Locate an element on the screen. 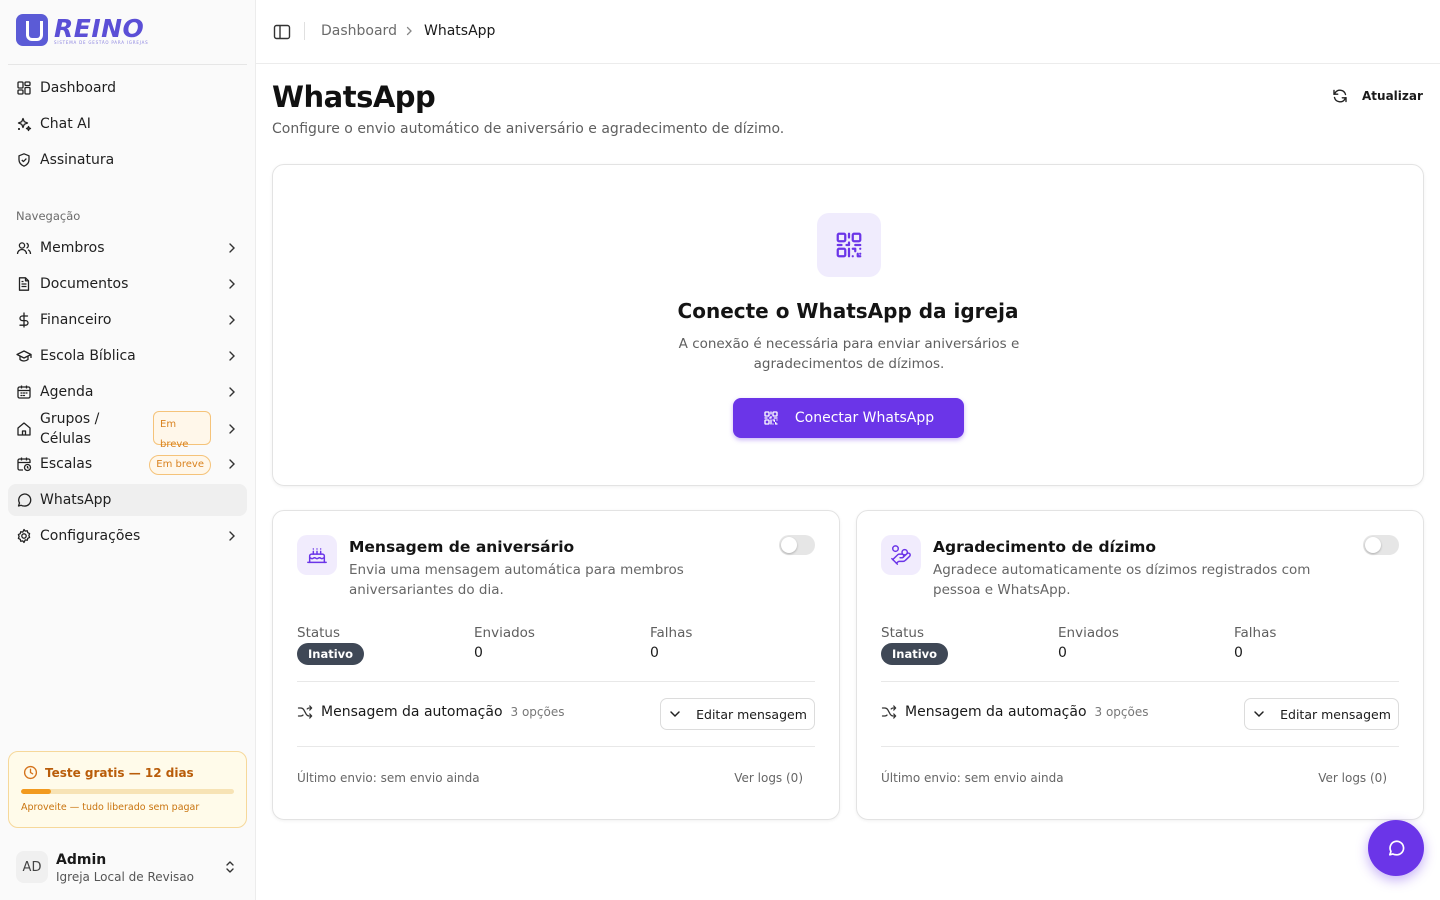 The width and height of the screenshot is (1440, 900). chevron-down-icon is located at coordinates (1259, 714).